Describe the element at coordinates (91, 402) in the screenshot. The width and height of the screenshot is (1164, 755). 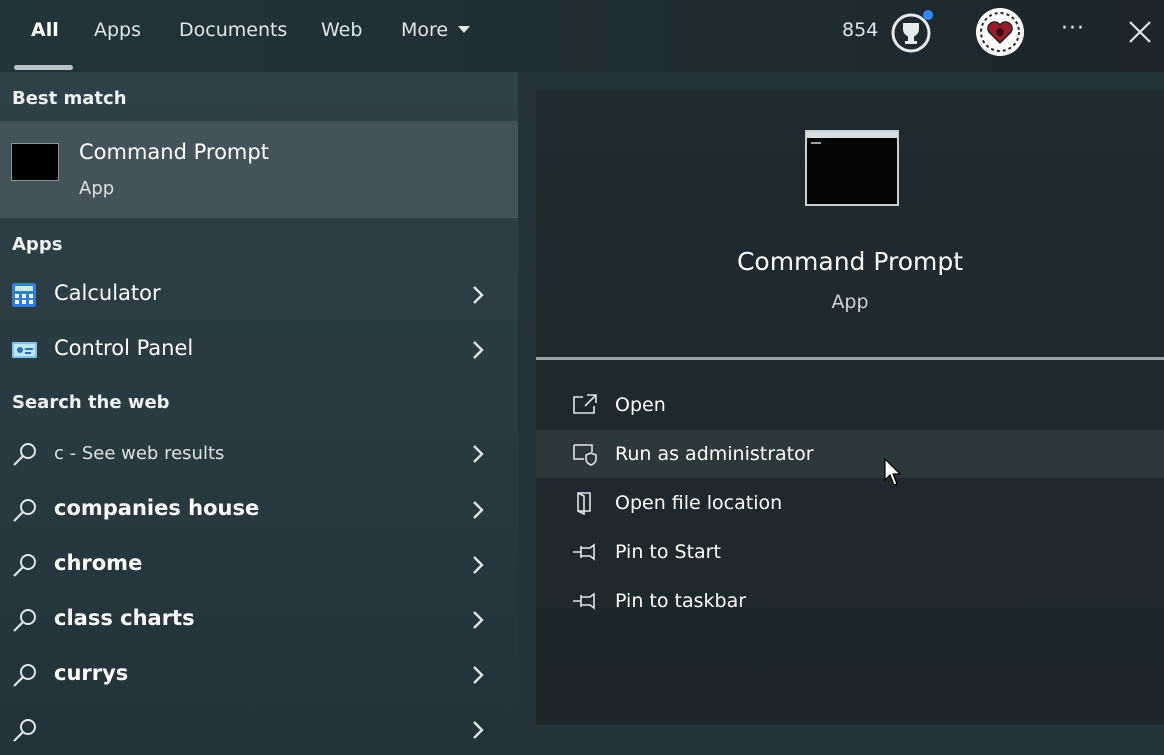
I see `search-web-heading: Search the web` at that location.